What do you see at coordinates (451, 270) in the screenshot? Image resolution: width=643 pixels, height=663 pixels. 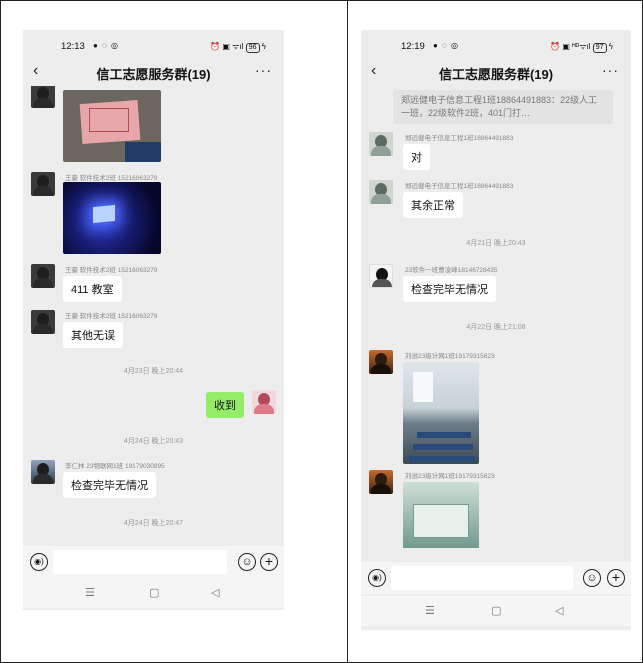 I see `sender-name: 23软件一班曹凌峰18146728435` at bounding box center [451, 270].